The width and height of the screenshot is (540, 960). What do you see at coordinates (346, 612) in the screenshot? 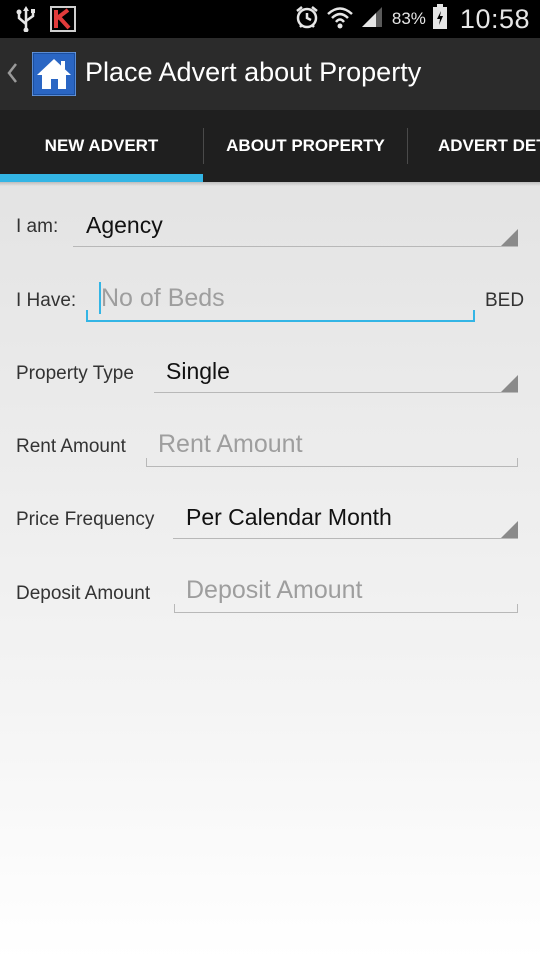
I see `deposit-amount-underline` at bounding box center [346, 612].